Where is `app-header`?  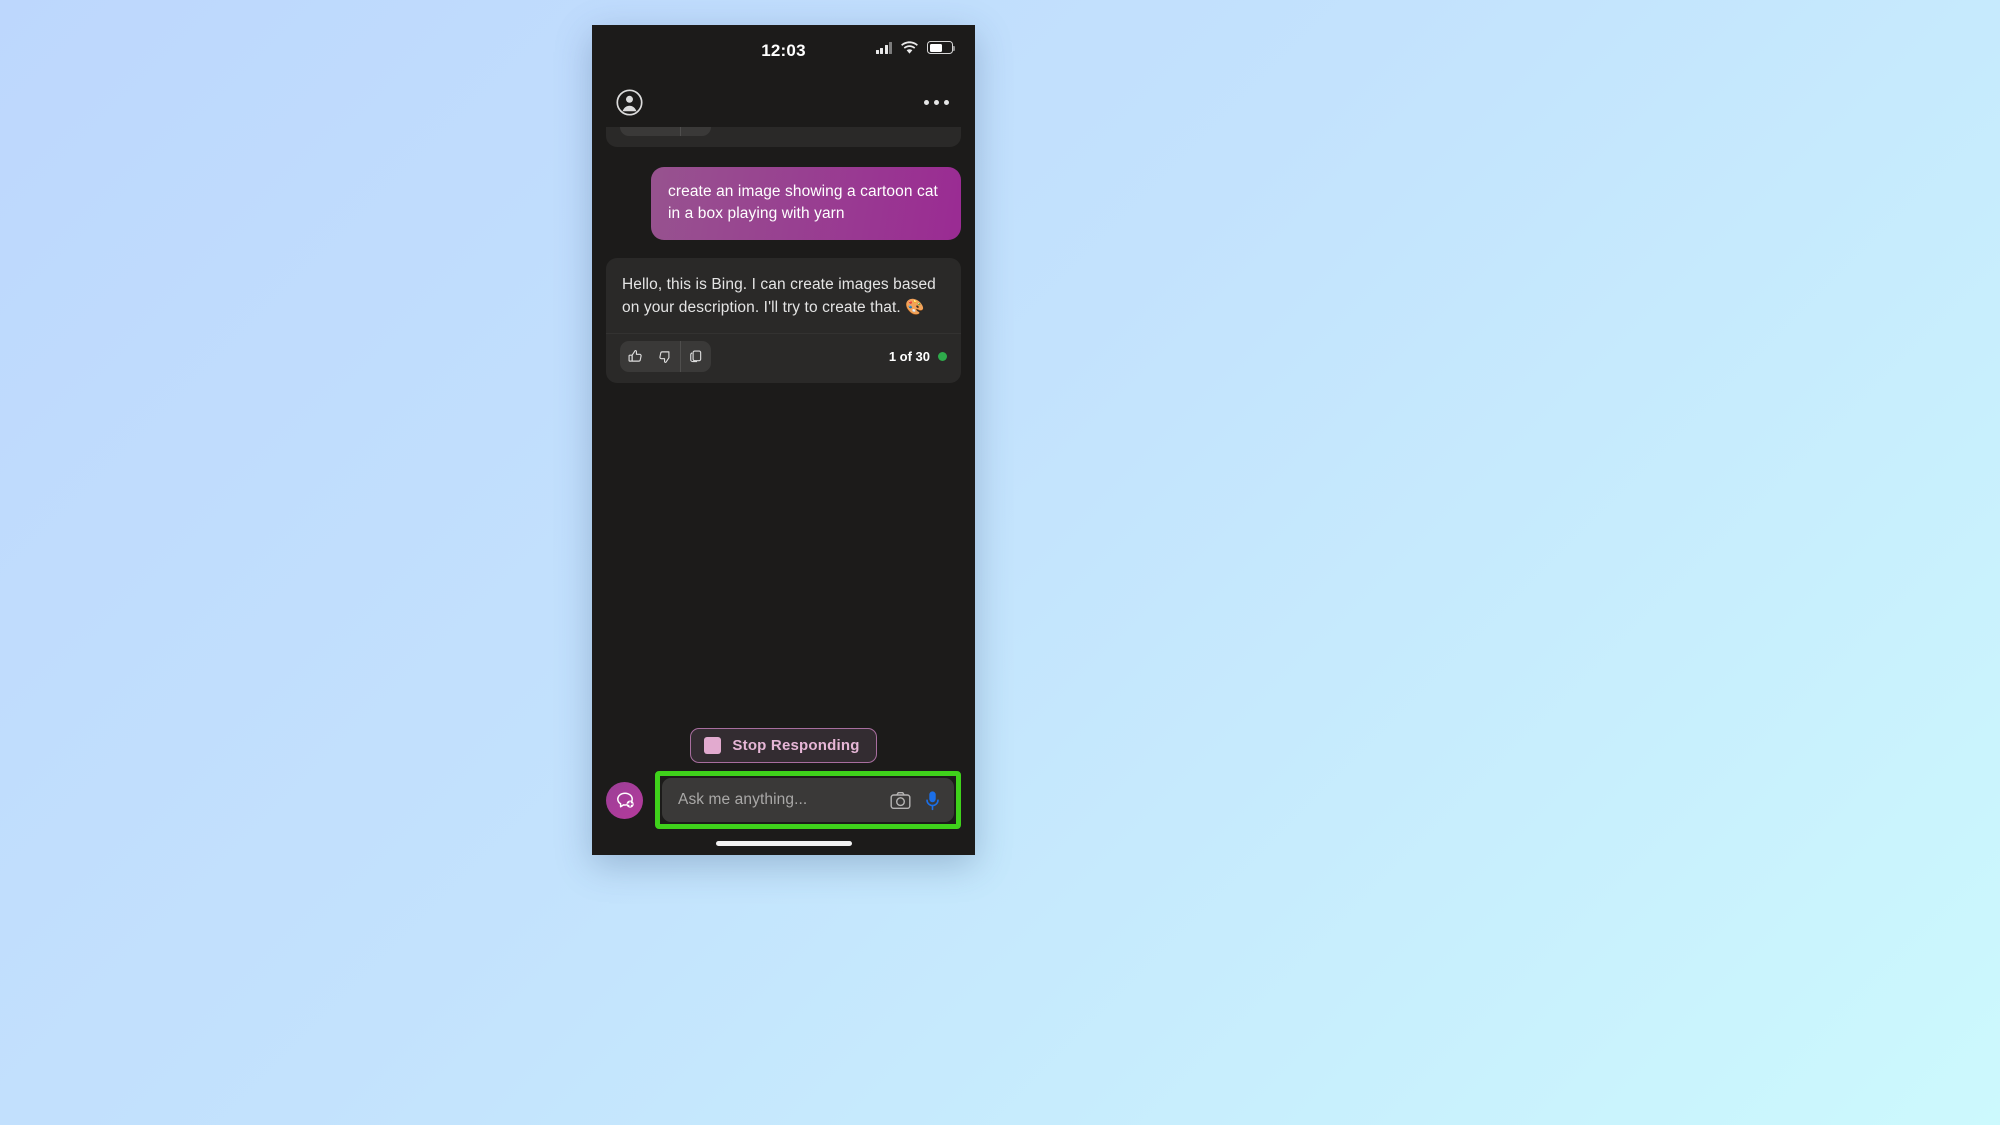 app-header is located at coordinates (783, 102).